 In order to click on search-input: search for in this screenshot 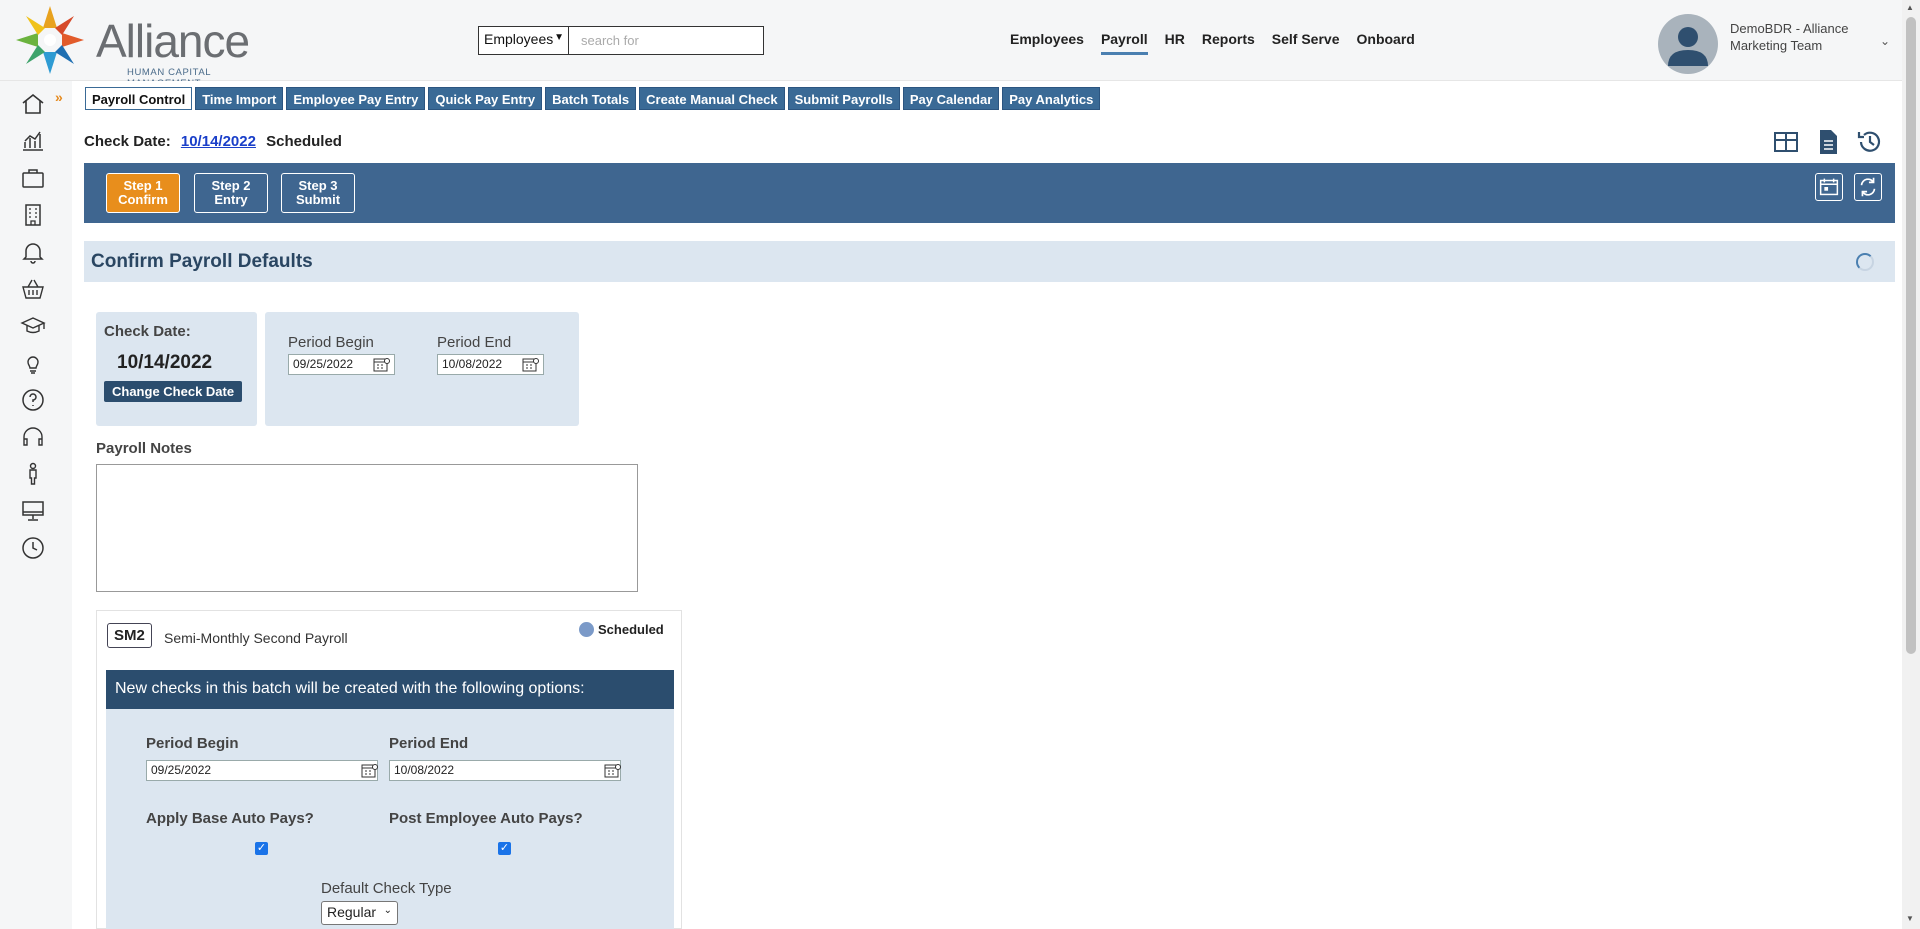, I will do `click(666, 40)`.